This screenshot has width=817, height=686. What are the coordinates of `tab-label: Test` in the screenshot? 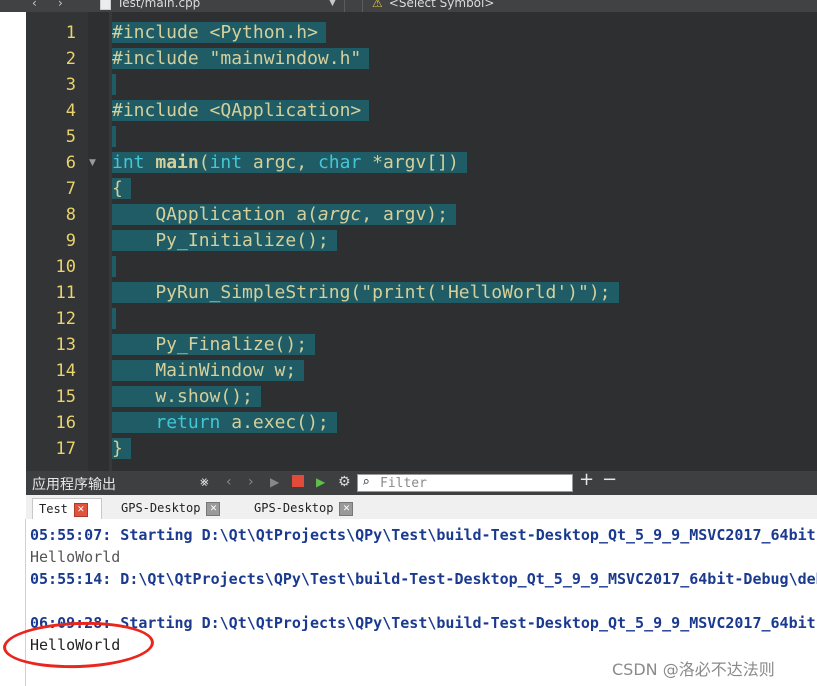 It's located at (53, 509).